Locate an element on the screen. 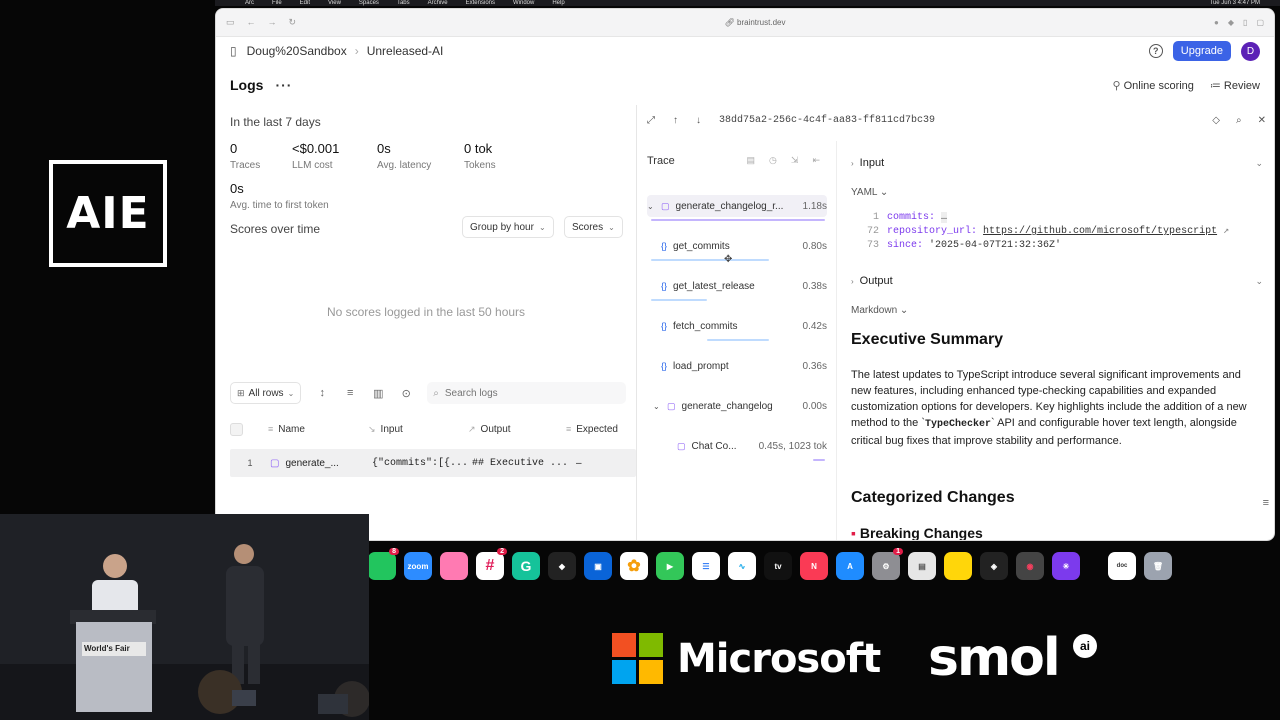 This screenshot has height=720, width=1280. settings-icon: ⚙ 1 is located at coordinates (887, 564).